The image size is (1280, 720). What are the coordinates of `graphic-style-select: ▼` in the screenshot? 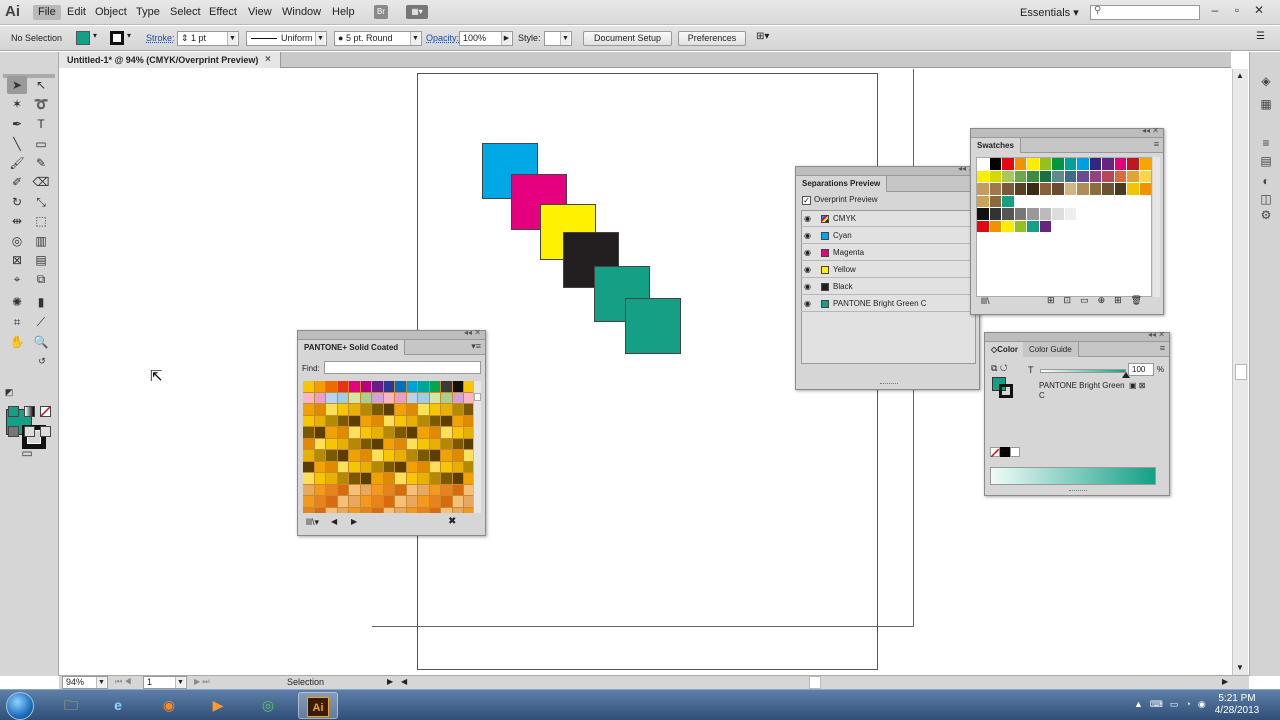 It's located at (558, 38).